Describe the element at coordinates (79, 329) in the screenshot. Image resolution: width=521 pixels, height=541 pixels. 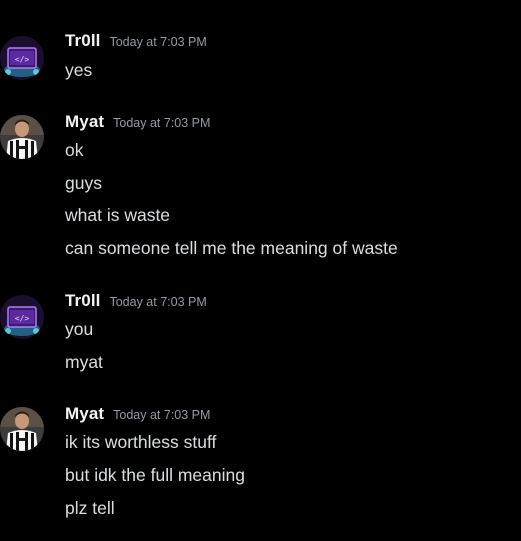
I see `message-text: you` at that location.